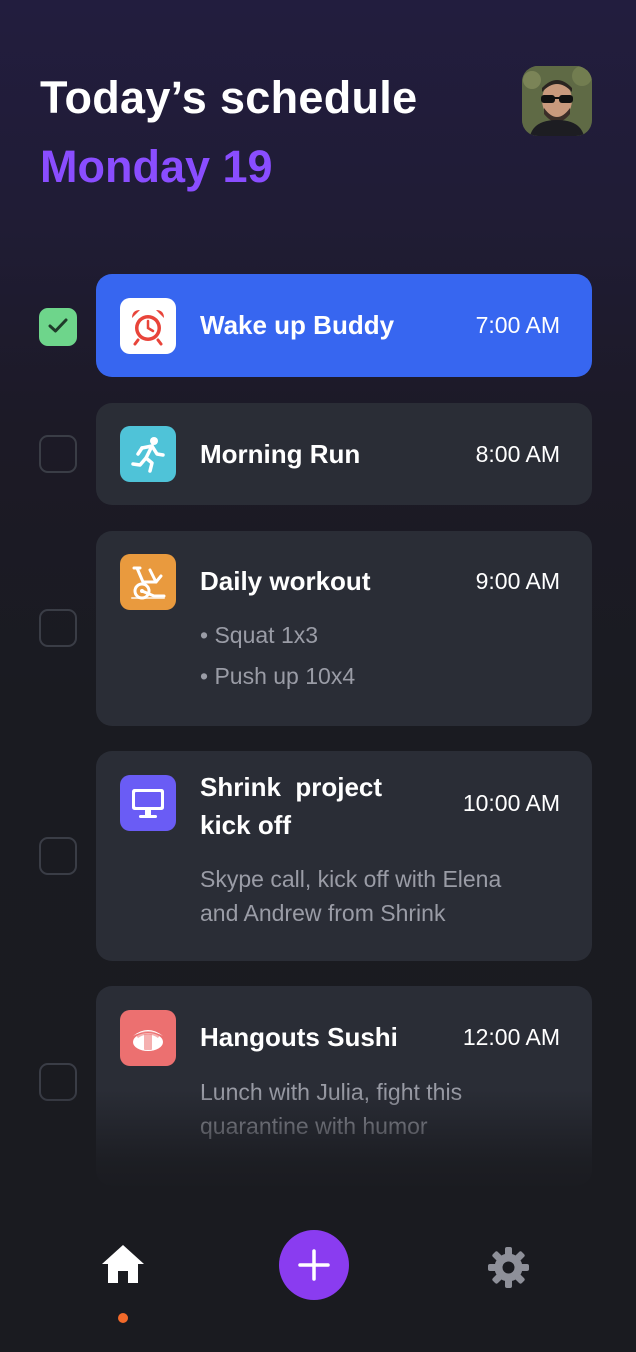  What do you see at coordinates (266, 635) in the screenshot?
I see `subitem-text: Squat 1x3` at bounding box center [266, 635].